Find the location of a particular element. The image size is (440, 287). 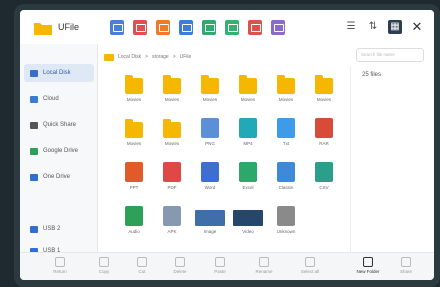

file-item: Image is located at coordinates (210, 226).